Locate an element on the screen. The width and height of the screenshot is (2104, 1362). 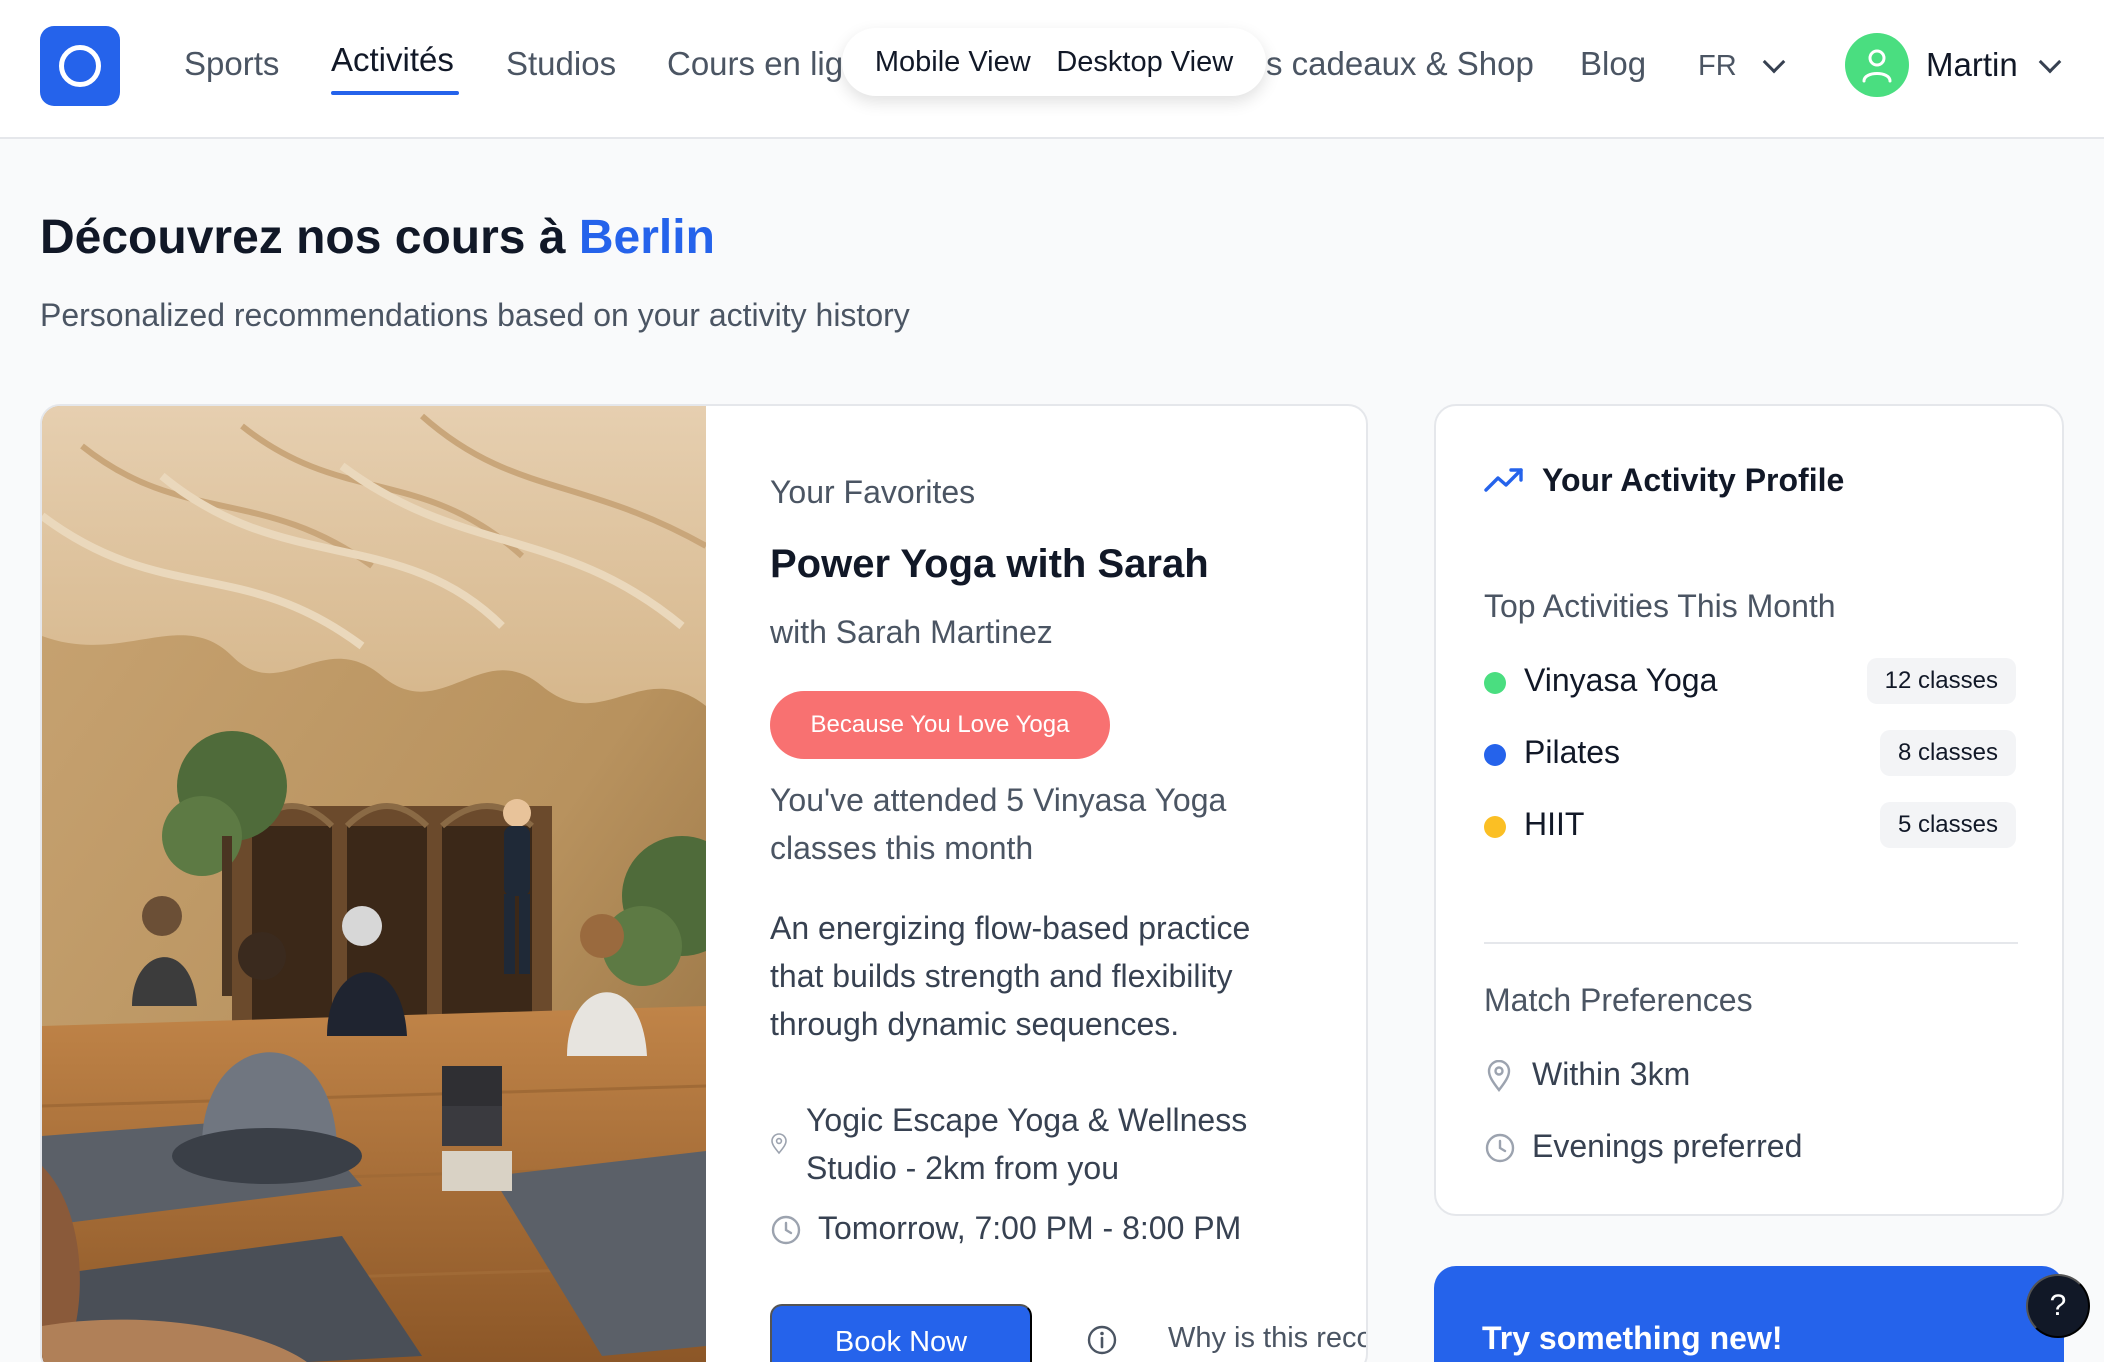
book-now-button: Book Now is located at coordinates (901, 1333).